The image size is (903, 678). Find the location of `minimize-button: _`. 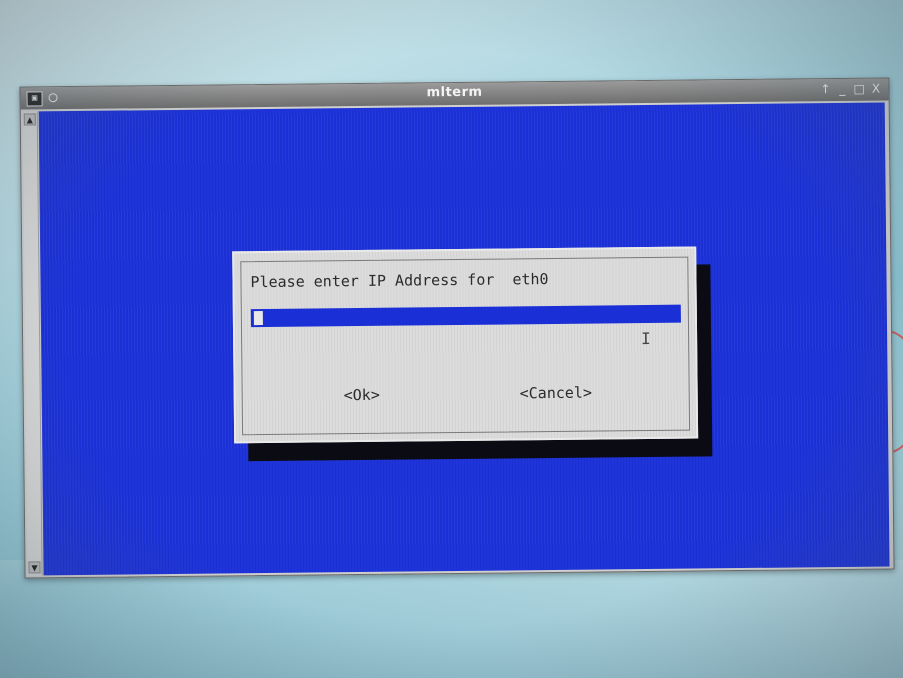

minimize-button: _ is located at coordinates (842, 89).